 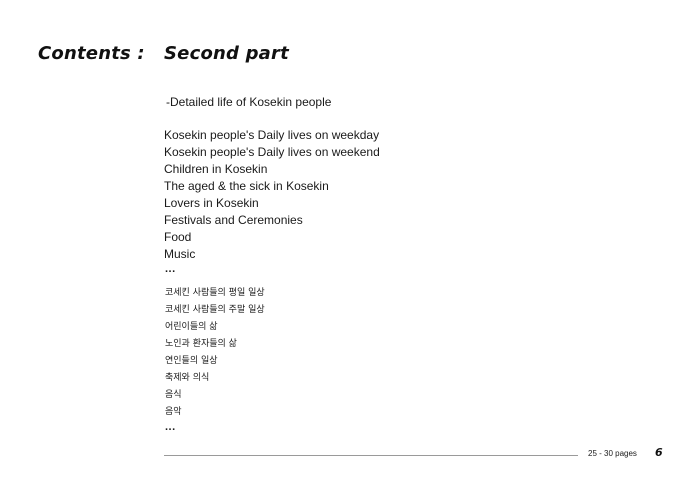 I want to click on list-item: Lovers in Kosekin, so click(x=211, y=203).